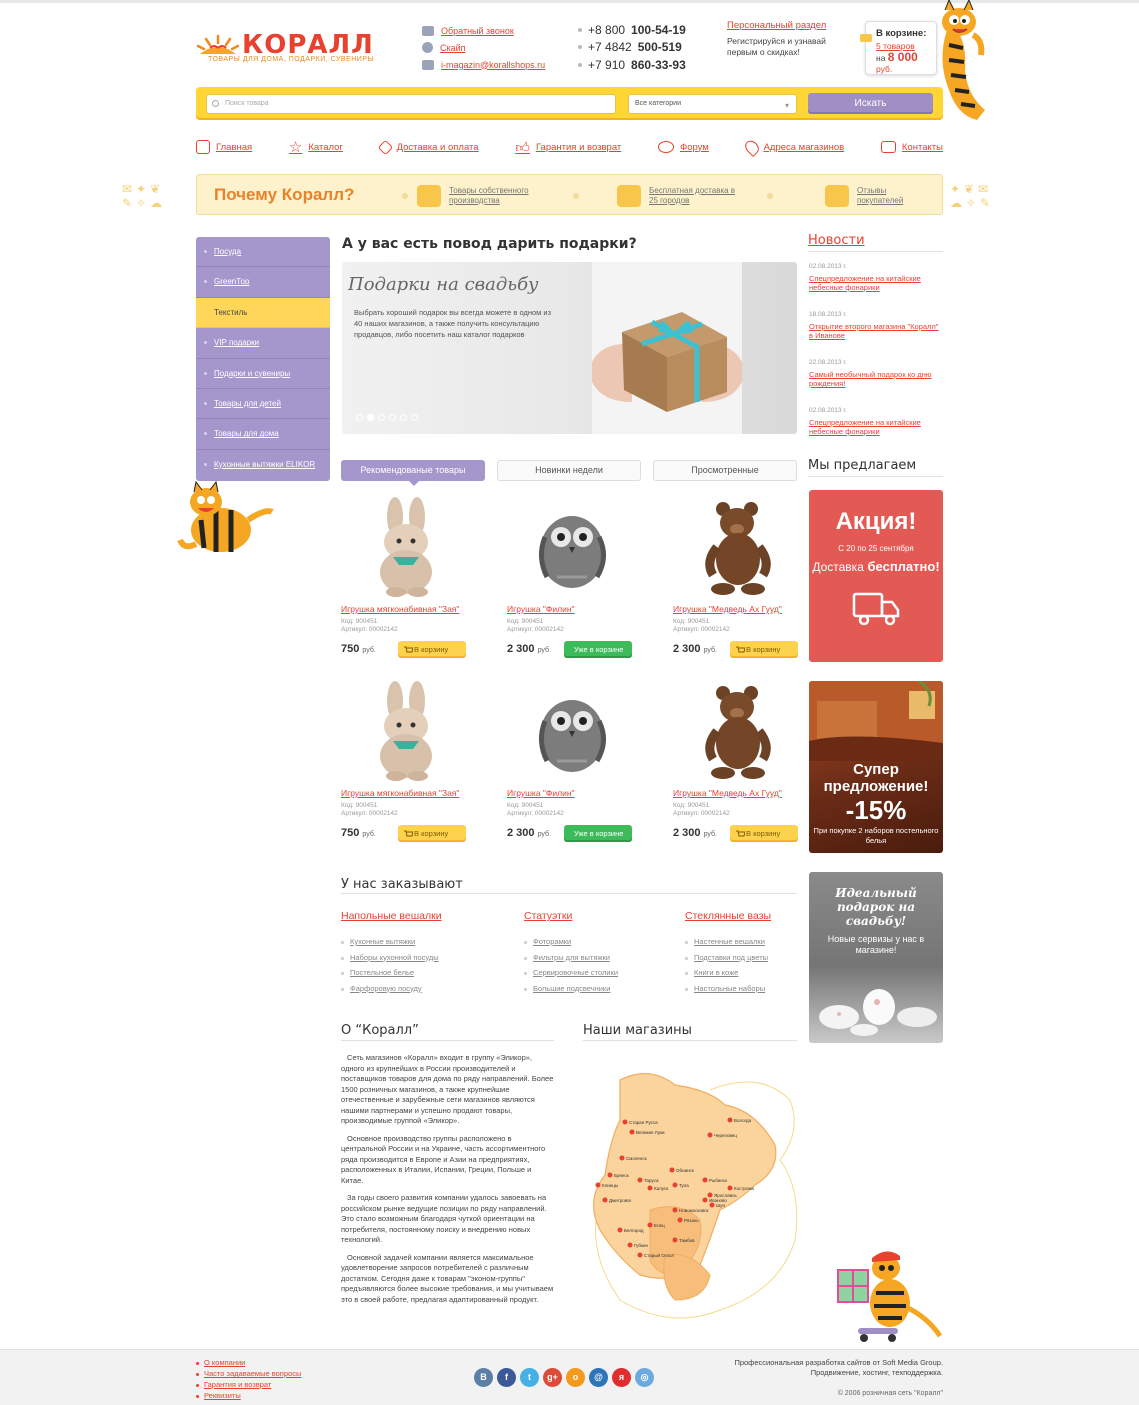  Describe the element at coordinates (480, 196) in the screenshot. I see `why-item-production: Товары собственного производства` at that location.